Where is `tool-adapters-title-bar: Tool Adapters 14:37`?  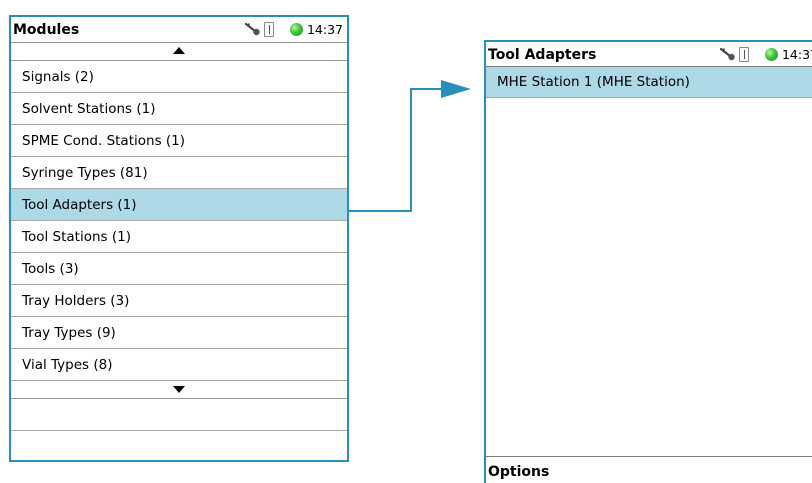 tool-adapters-title-bar: Tool Adapters 14:37 is located at coordinates (649, 54).